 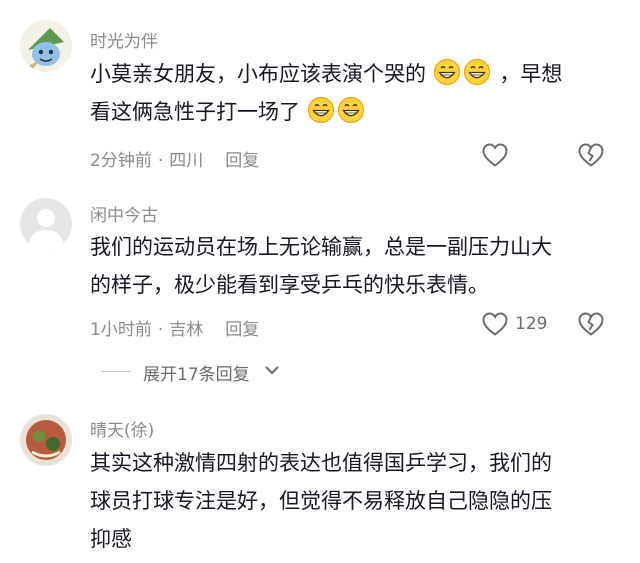 What do you see at coordinates (289, 285) in the screenshot?
I see `comment-text-line: 的样子，极少能看到享受乒乓的快乐表情。` at bounding box center [289, 285].